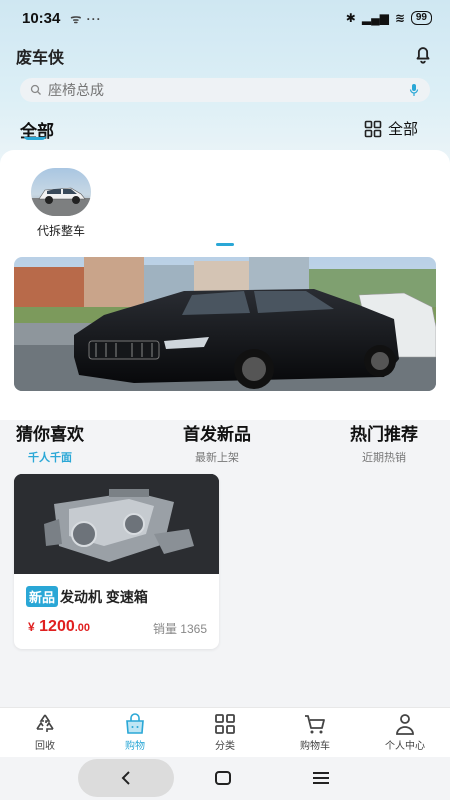 The width and height of the screenshot is (450, 800). I want to click on cart-icon, so click(315, 724).